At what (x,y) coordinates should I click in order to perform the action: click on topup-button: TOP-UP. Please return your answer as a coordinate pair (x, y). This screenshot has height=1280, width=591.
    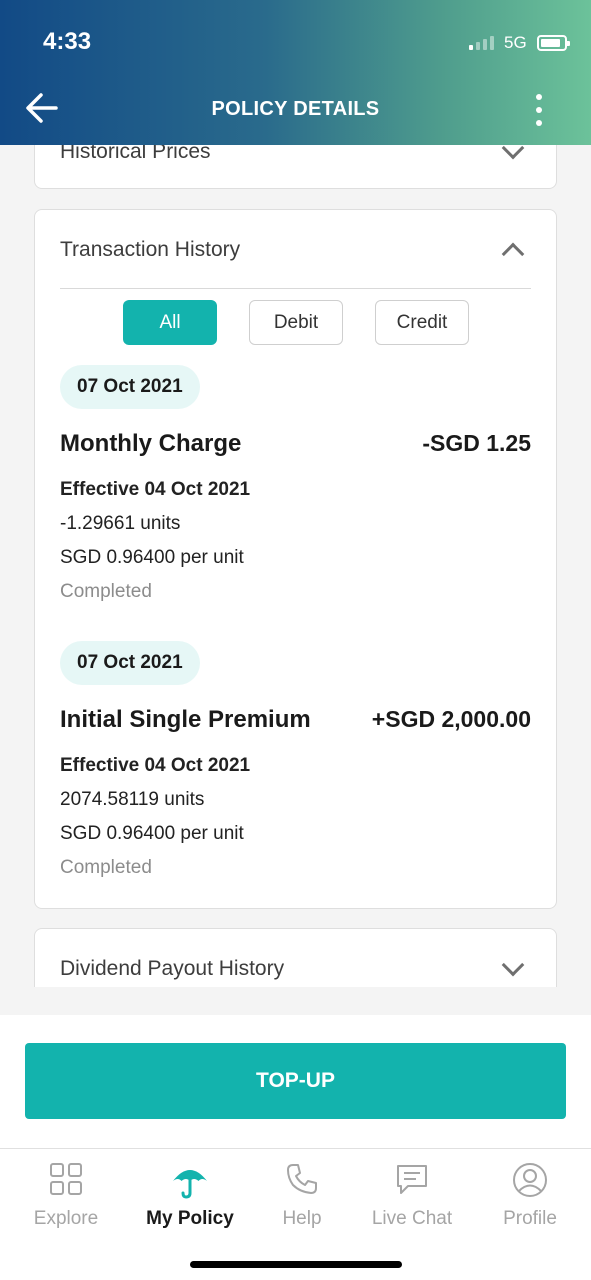
    Looking at the image, I should click on (295, 1081).